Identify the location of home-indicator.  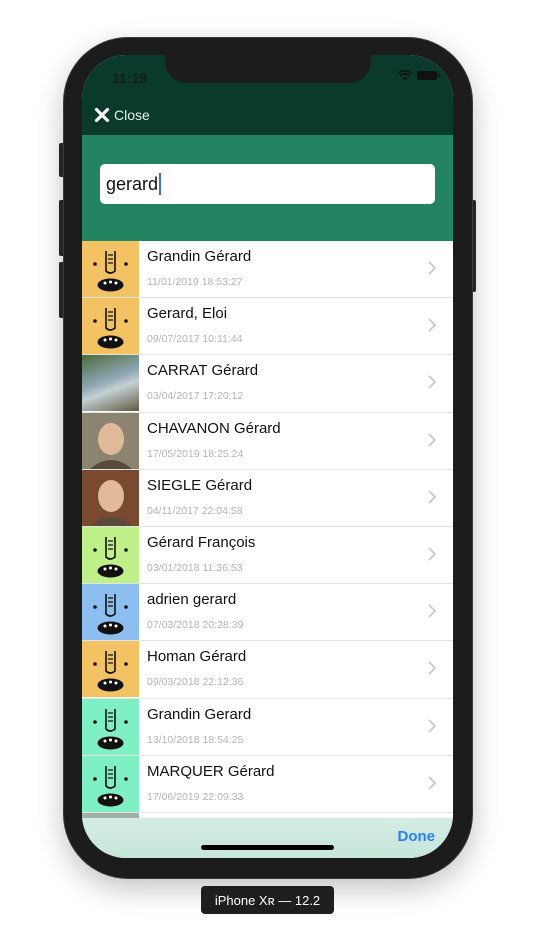
(267, 847).